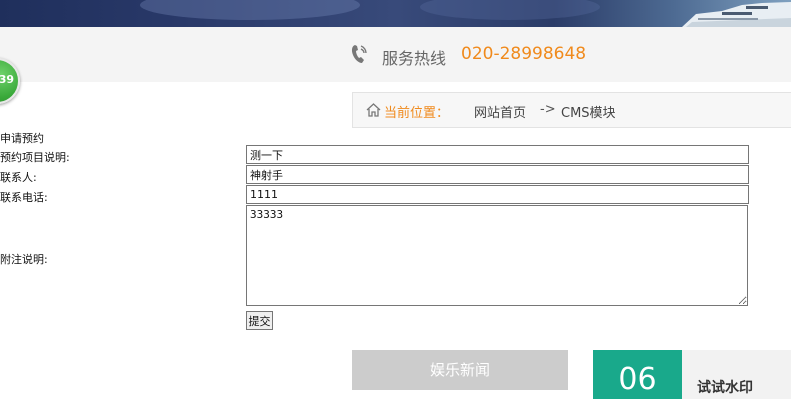 The width and height of the screenshot is (791, 410). What do you see at coordinates (497, 154) in the screenshot?
I see `project-description-input` at bounding box center [497, 154].